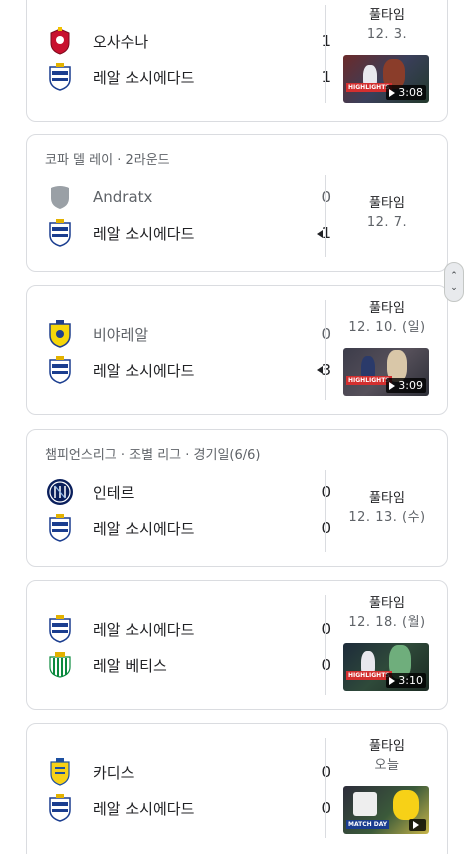 The image size is (474, 854). I want to click on match-card: 카디스 0 레알 소시에다드 0 풀타임 오늘 MATCH DAY, so click(237, 788).